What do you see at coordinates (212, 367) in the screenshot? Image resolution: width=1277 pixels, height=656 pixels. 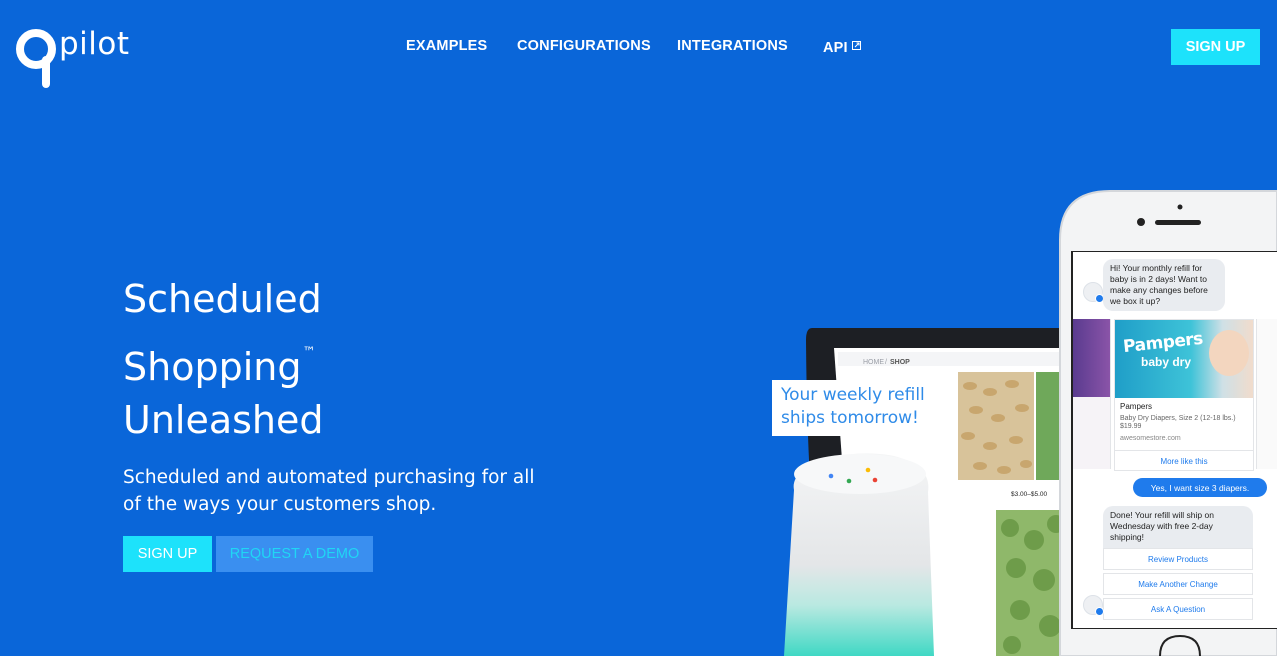 I see `hero-title-line-2-text: Shopping` at bounding box center [212, 367].